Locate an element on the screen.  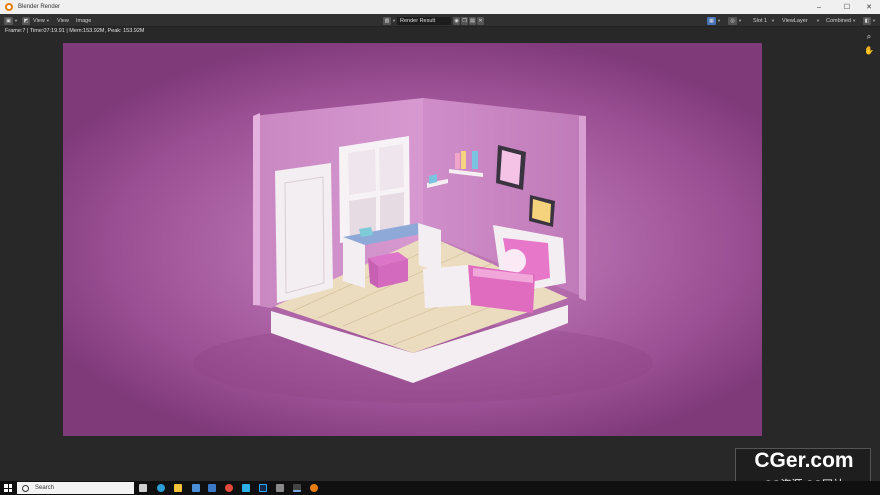
fake-user-icon: ◉ is located at coordinates (456, 20).